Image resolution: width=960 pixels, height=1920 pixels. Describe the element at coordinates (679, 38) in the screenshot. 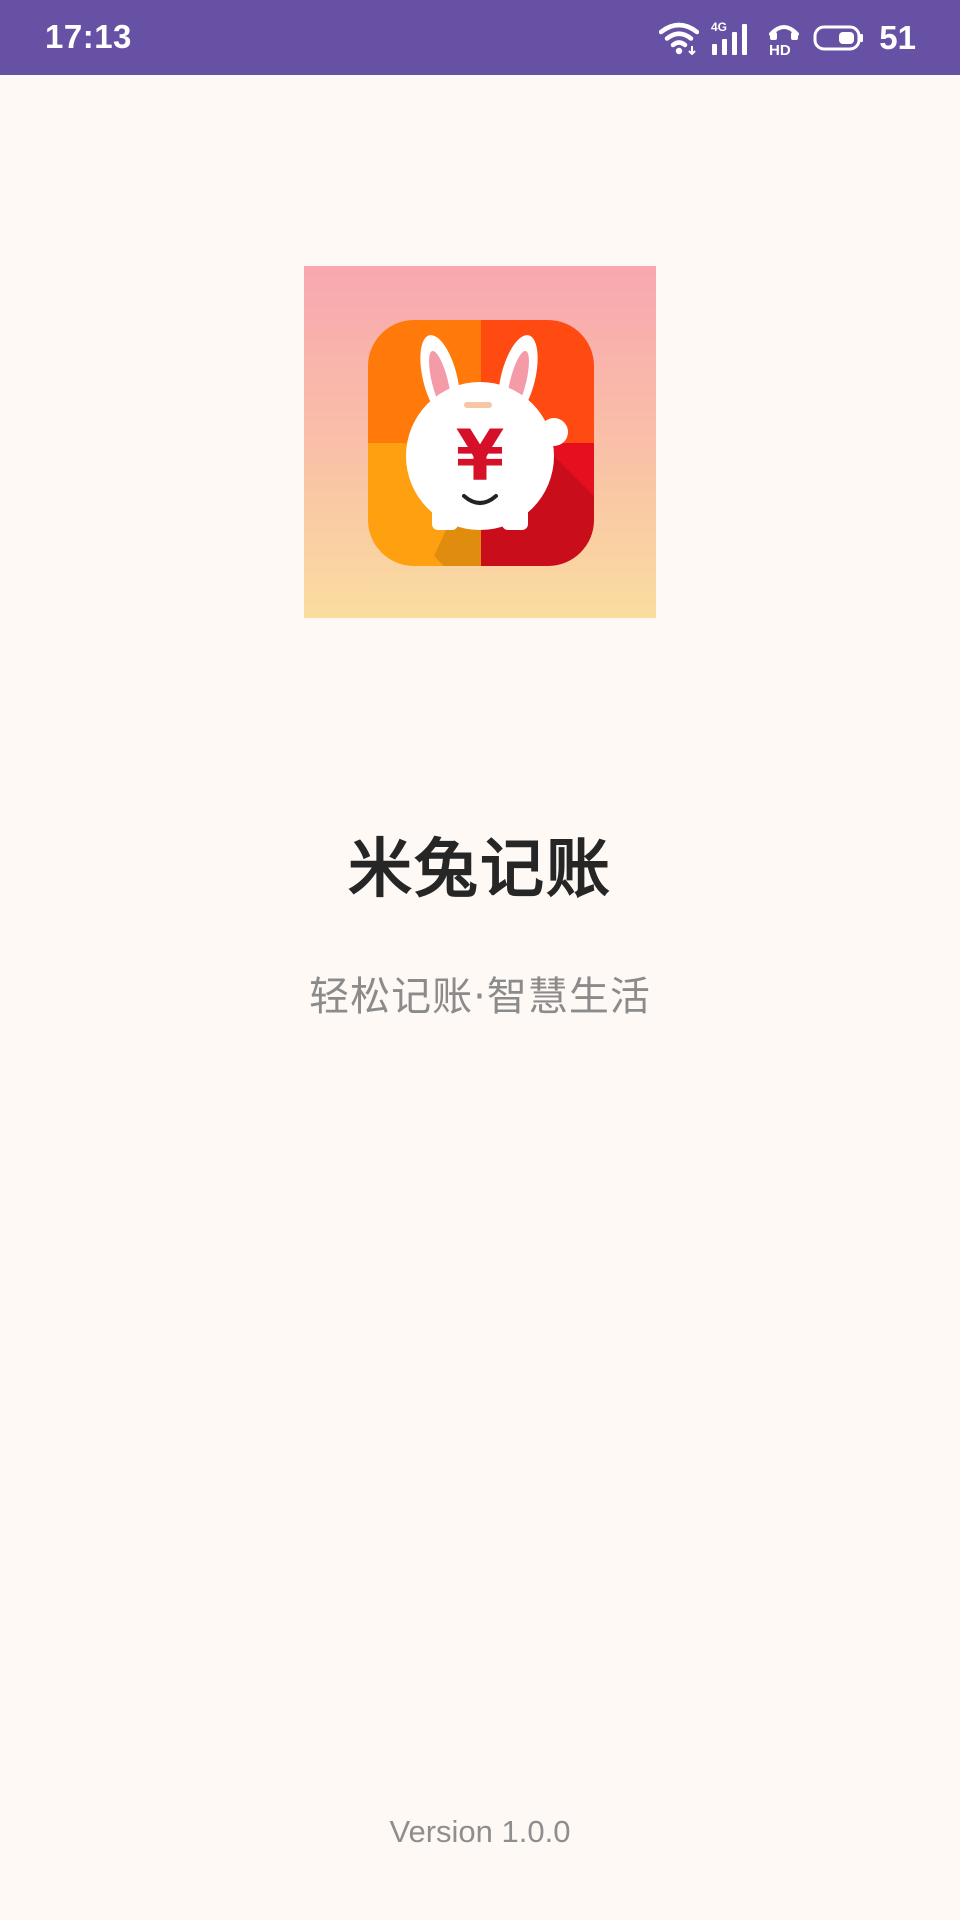

I see `wifi-icon` at that location.